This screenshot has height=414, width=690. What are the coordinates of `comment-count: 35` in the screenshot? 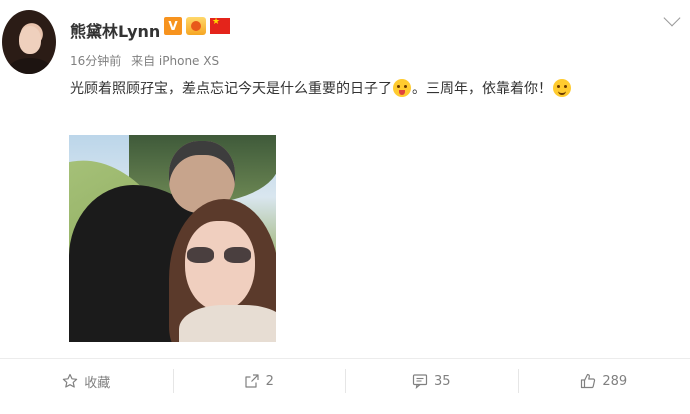 It's located at (442, 381).